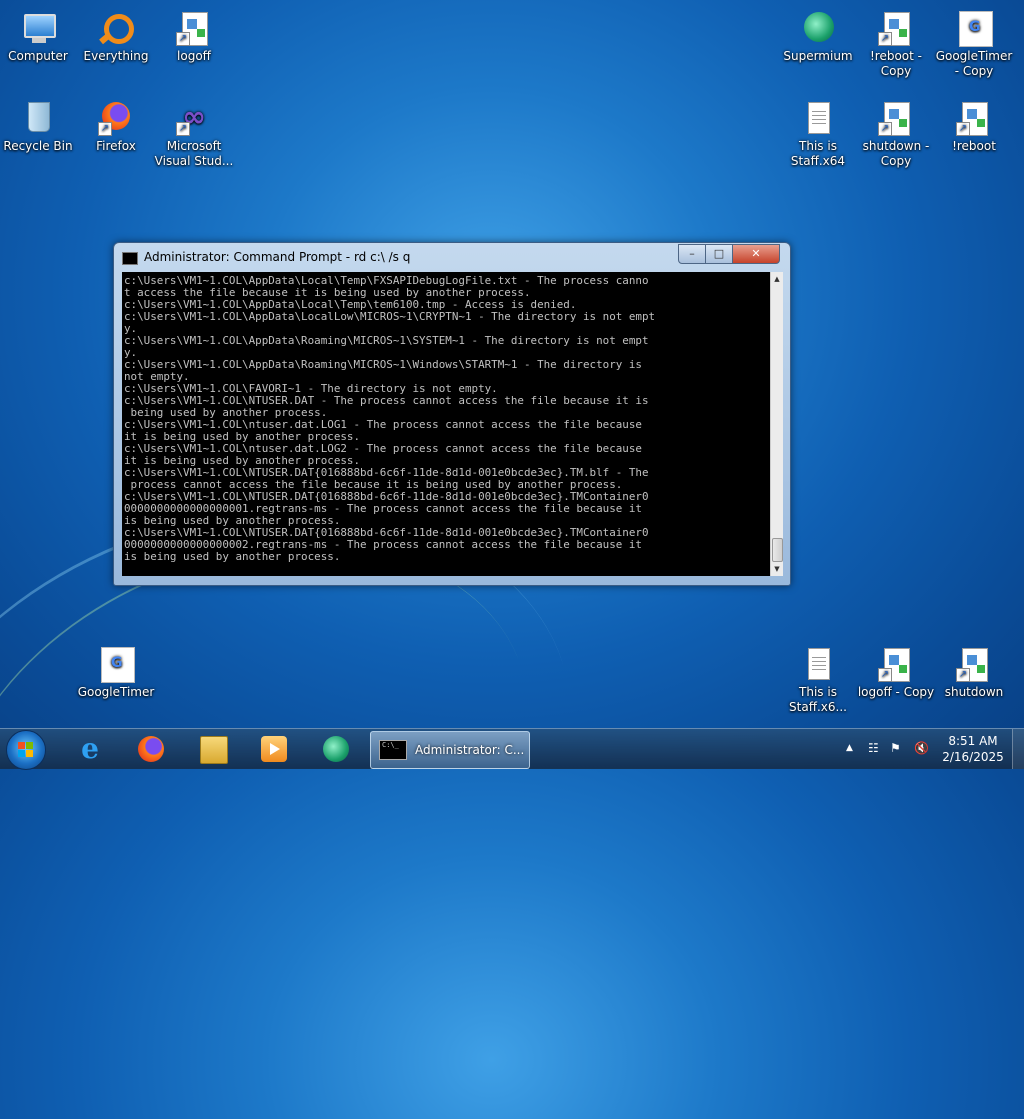  Describe the element at coordinates (38, 28) in the screenshot. I see `computer-icon` at that location.